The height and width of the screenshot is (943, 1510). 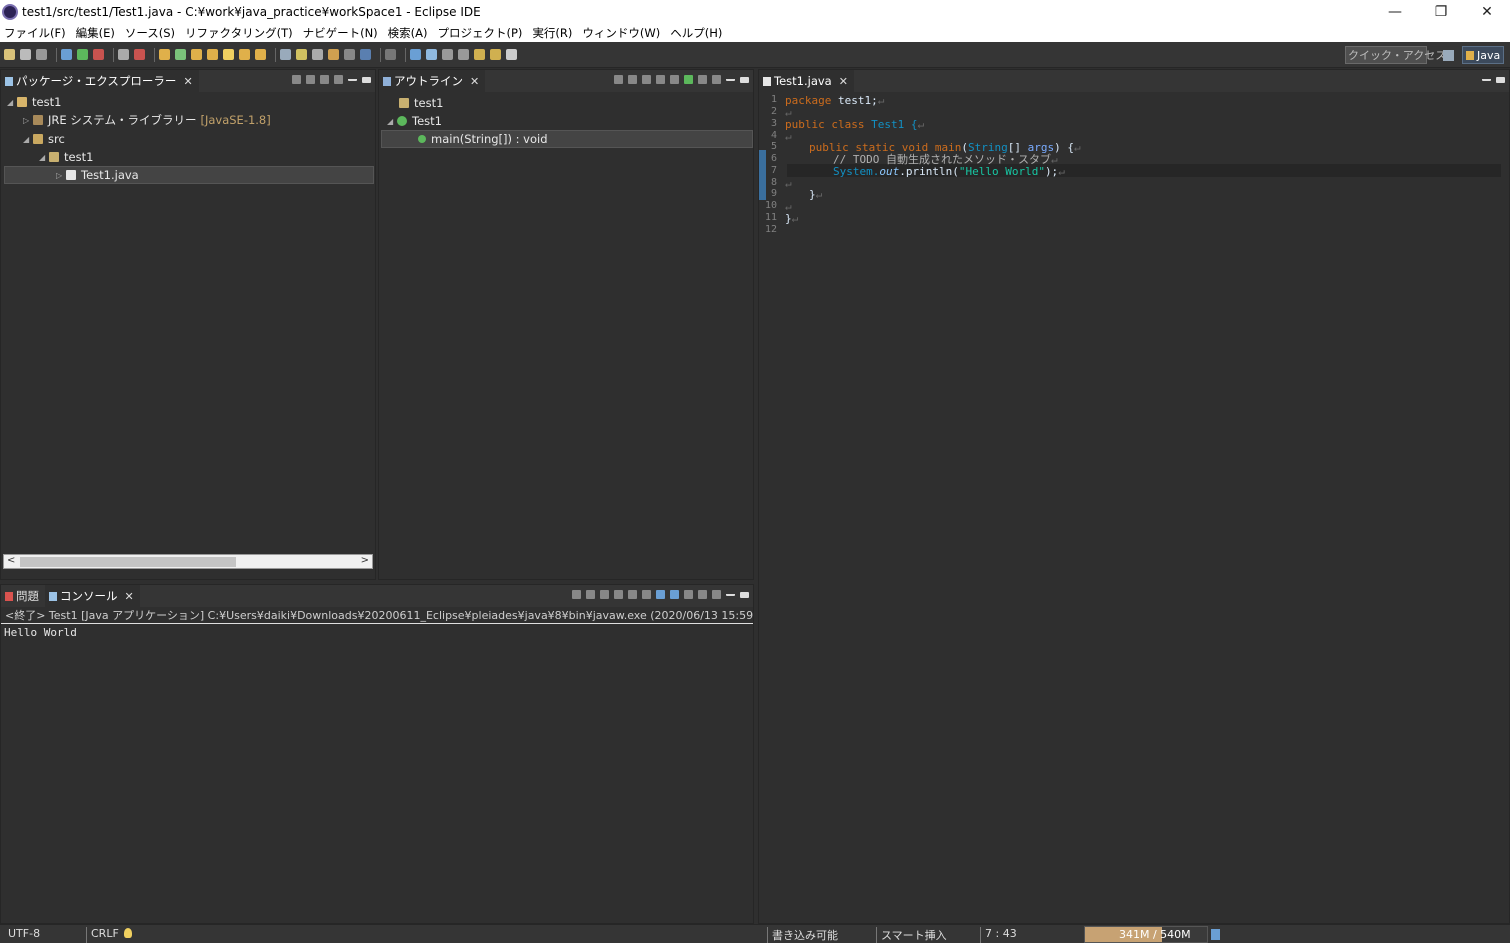 I want to click on scroll-left-icon: <, so click(x=11, y=560).